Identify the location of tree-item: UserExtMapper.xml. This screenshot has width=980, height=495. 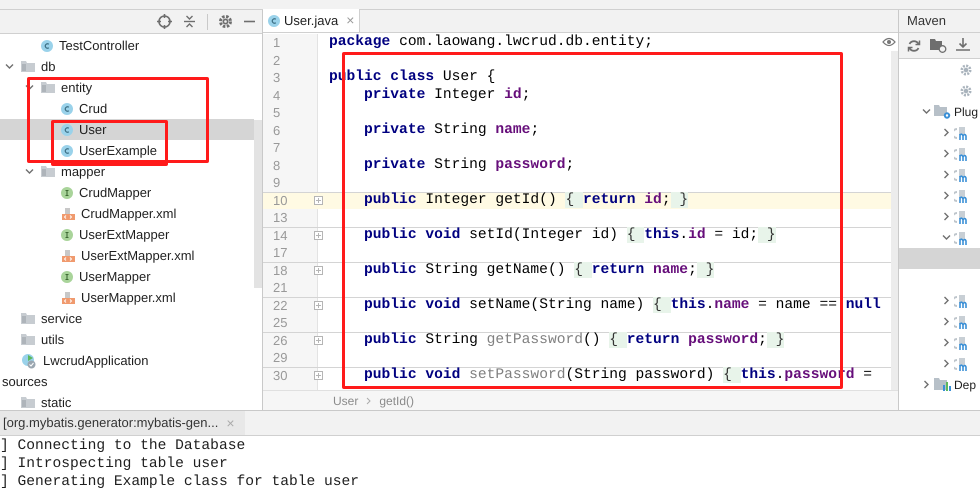
(127, 255).